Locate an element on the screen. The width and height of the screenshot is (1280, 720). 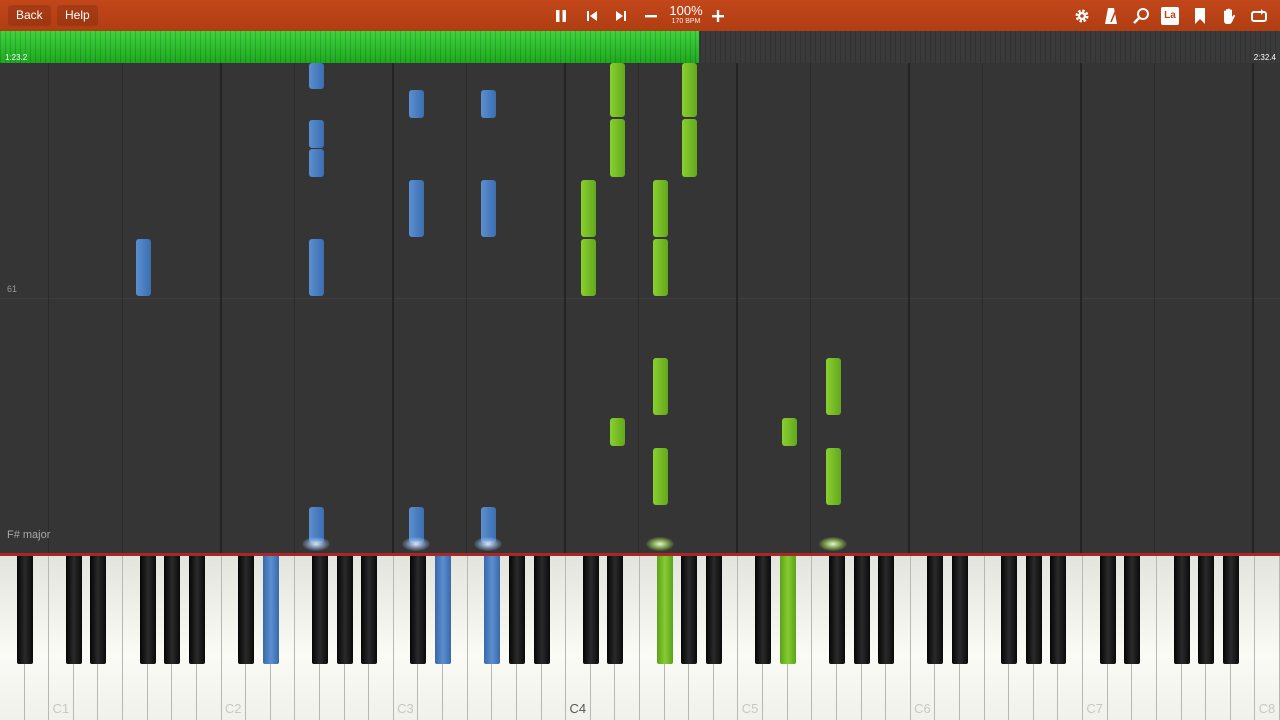
speed-display: 100% 170 BPM is located at coordinates (686, 14).